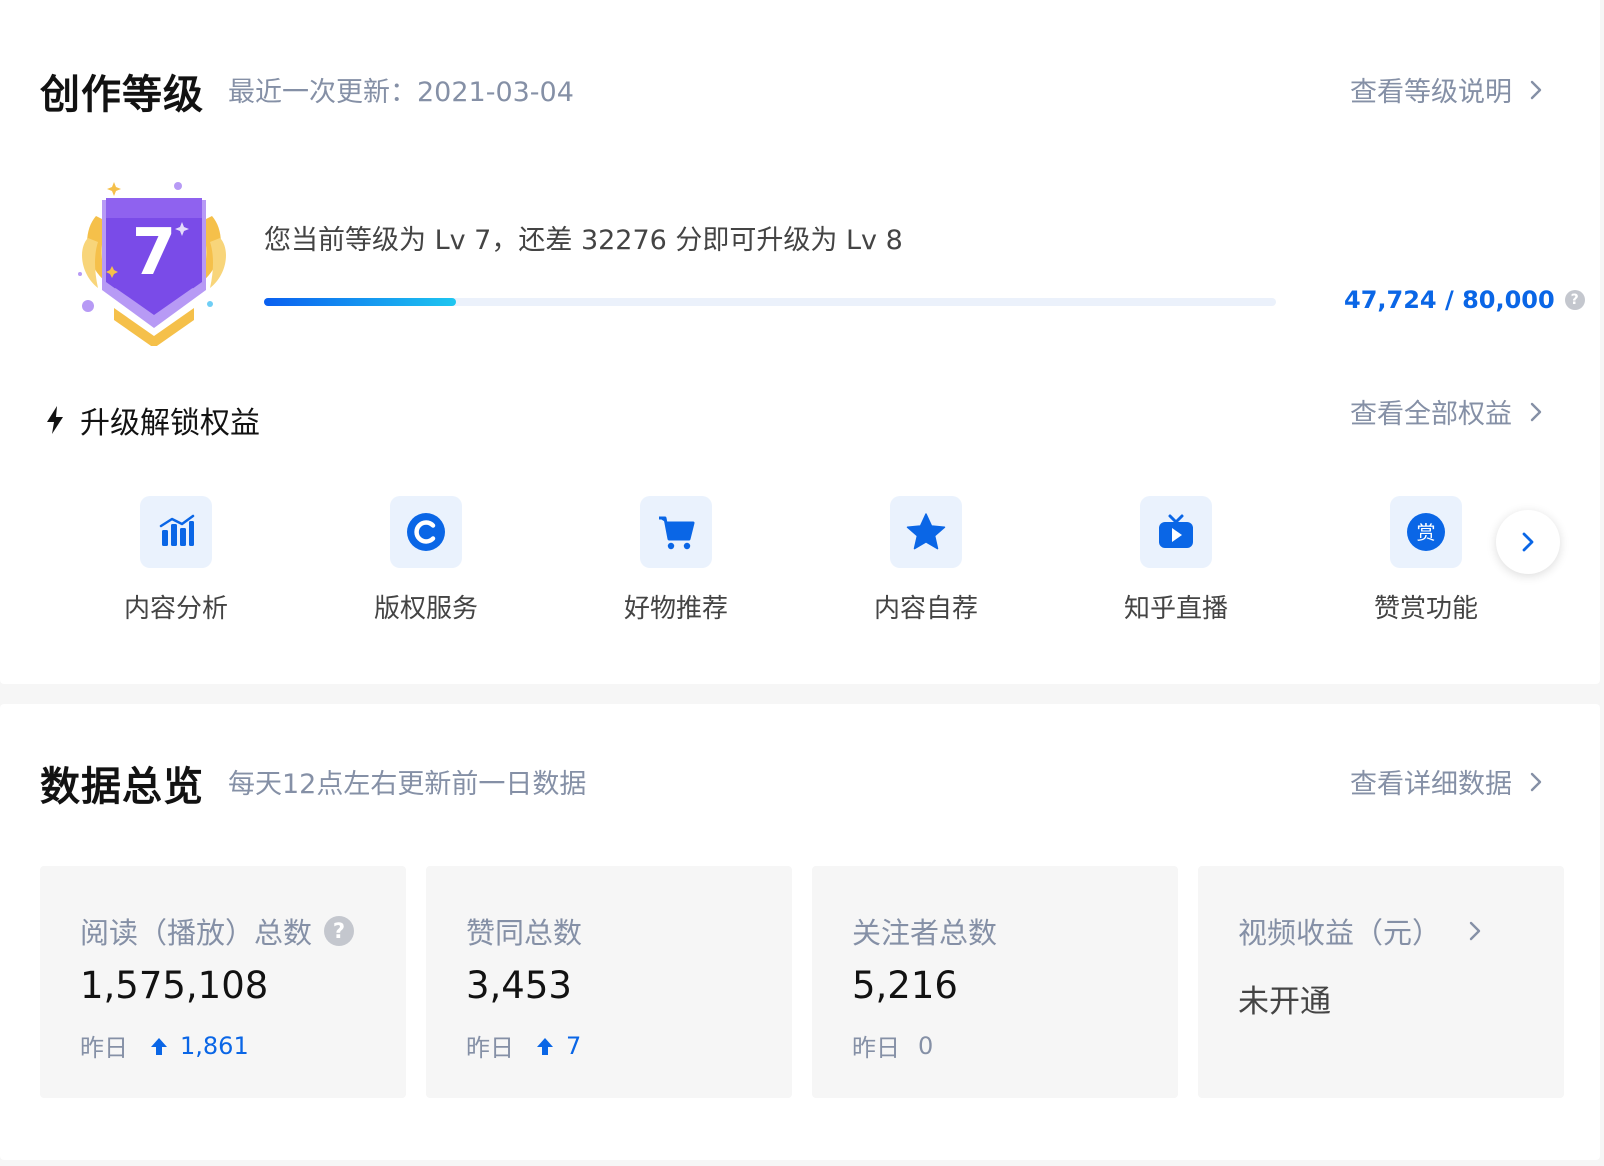  What do you see at coordinates (519, 985) in the screenshot?
I see `stat-value: 3,453` at bounding box center [519, 985].